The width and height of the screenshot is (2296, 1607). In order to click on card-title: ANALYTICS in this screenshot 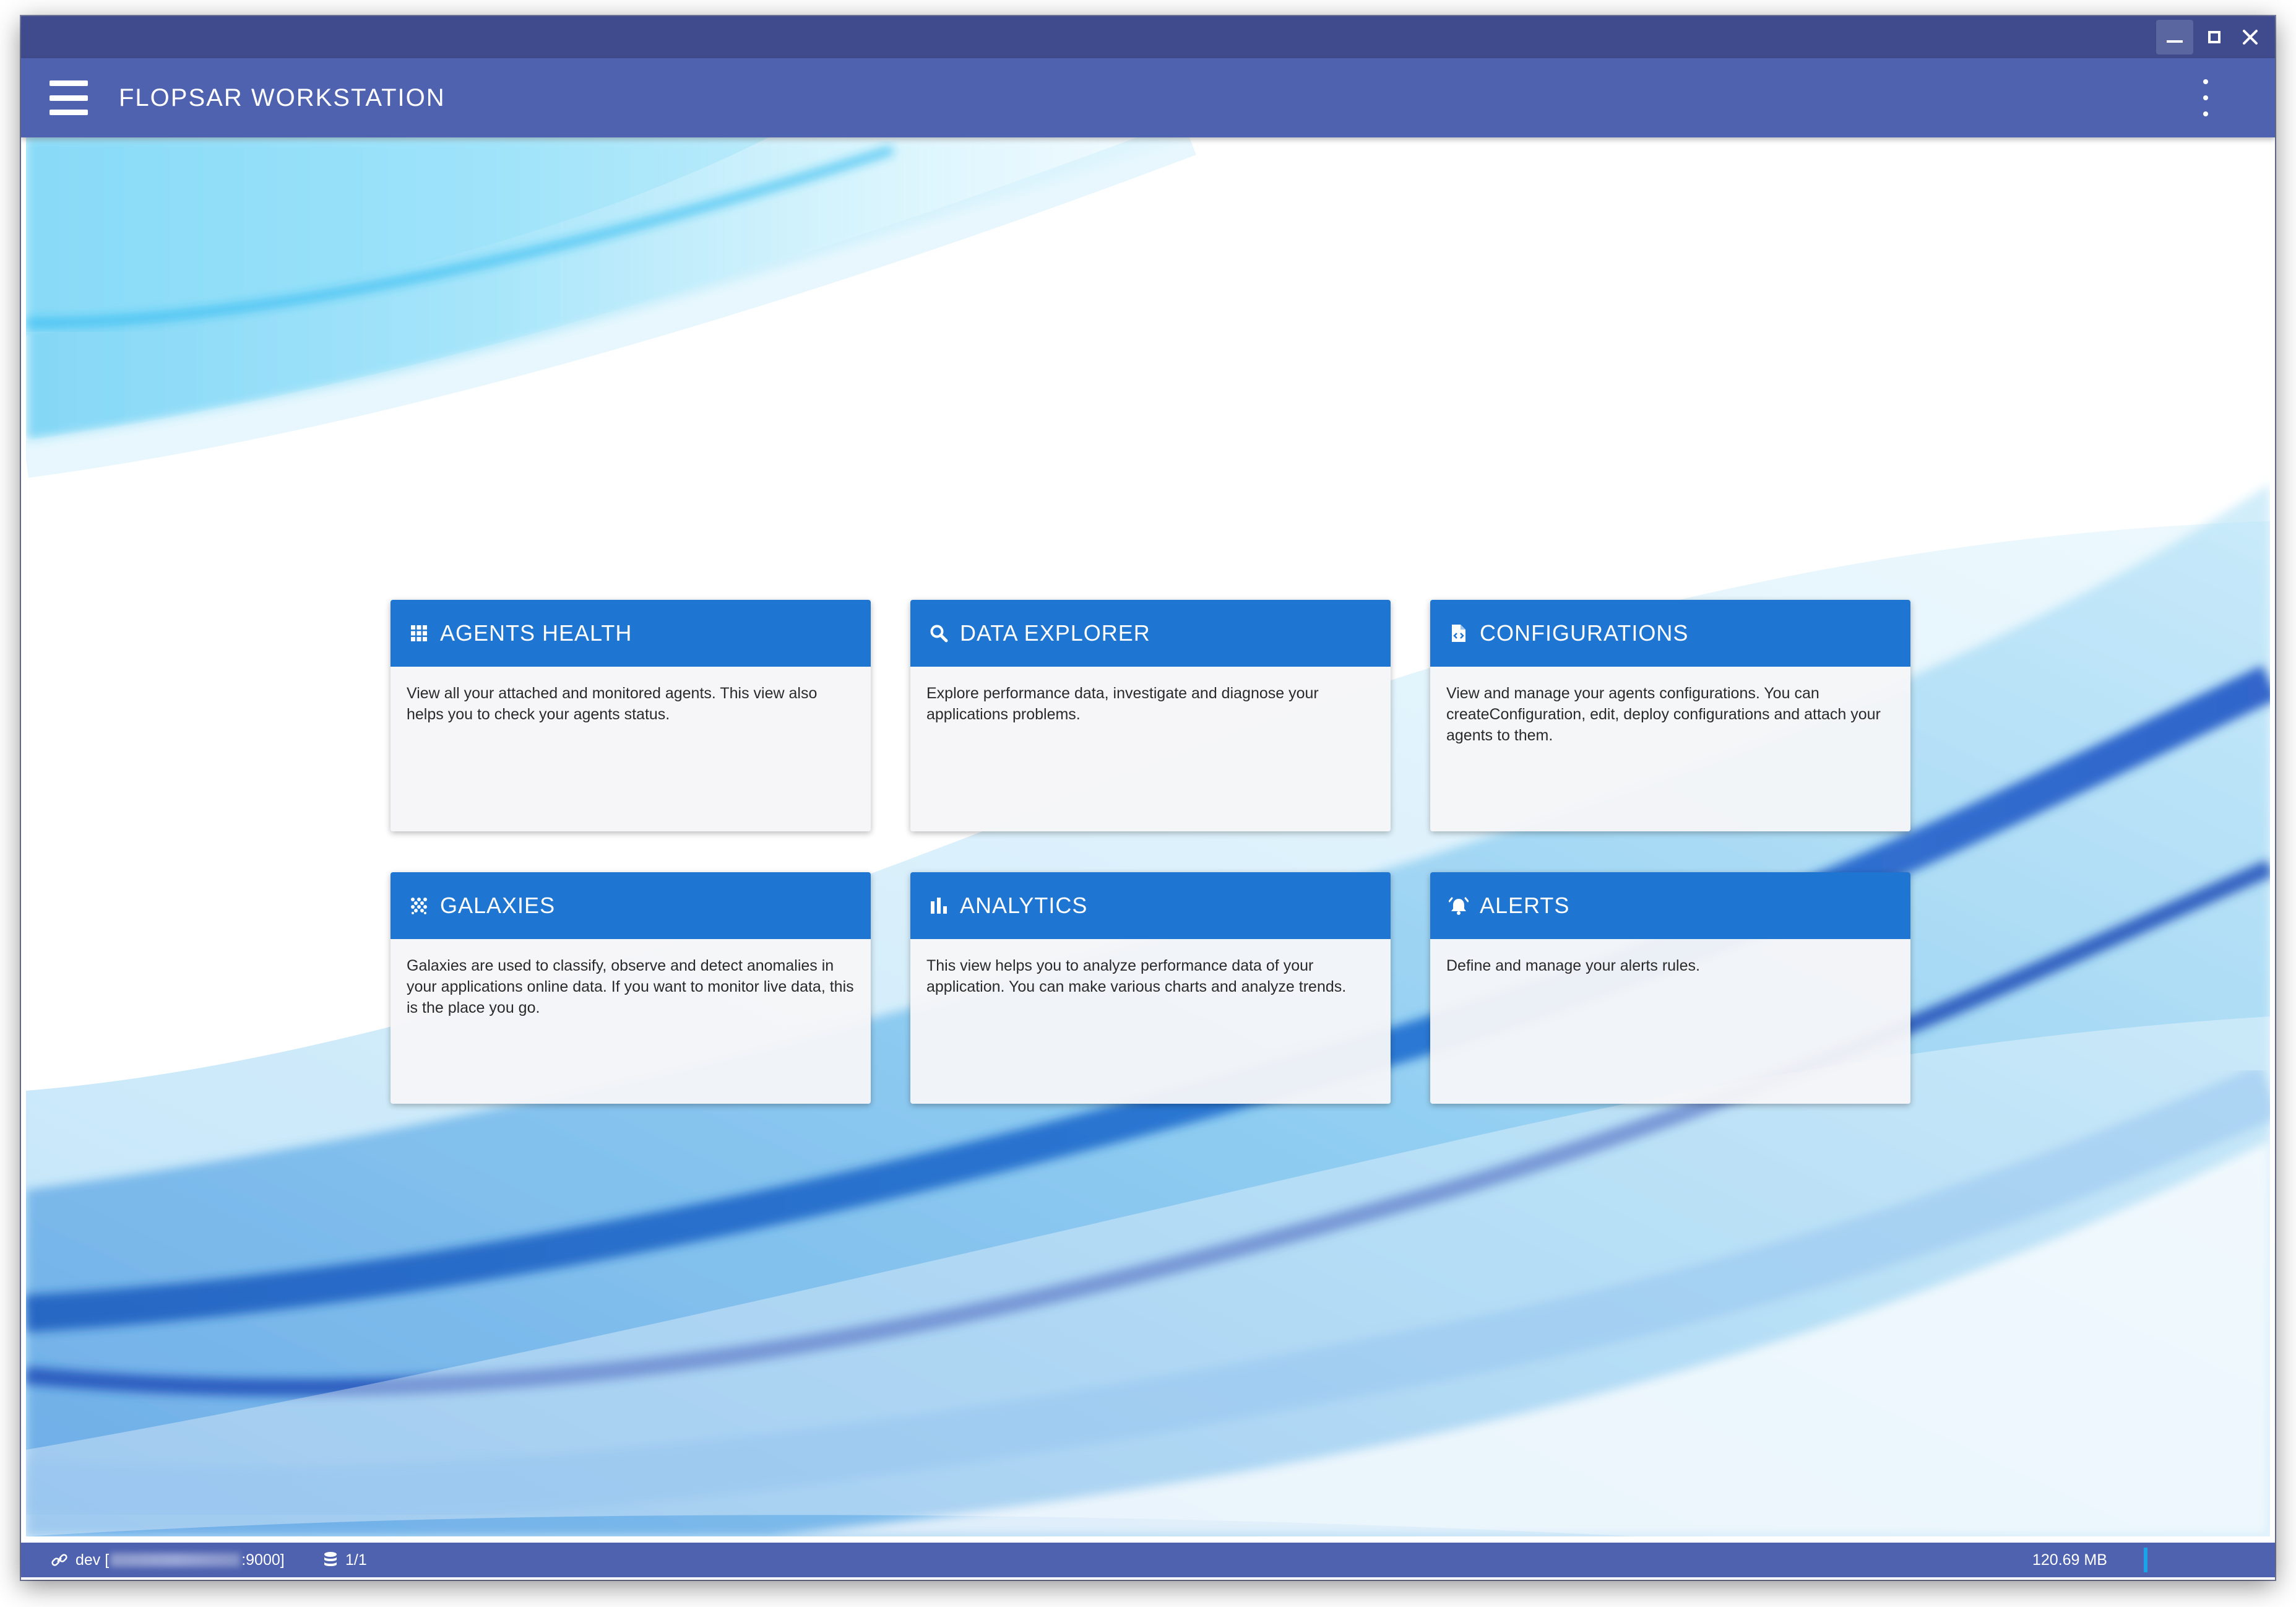, I will do `click(1024, 906)`.